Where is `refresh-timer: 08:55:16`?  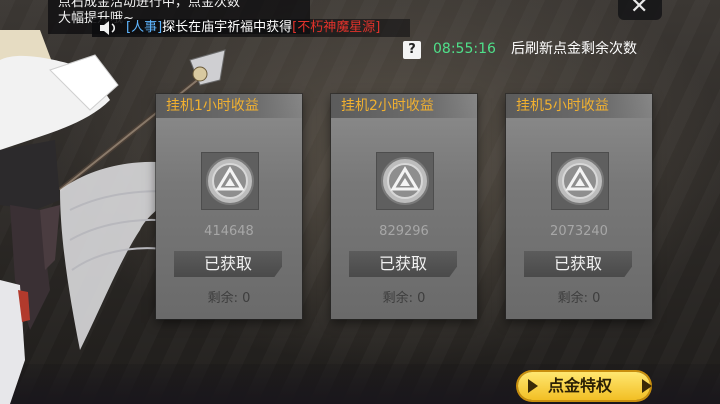
refresh-timer: 08:55:16 is located at coordinates (464, 49).